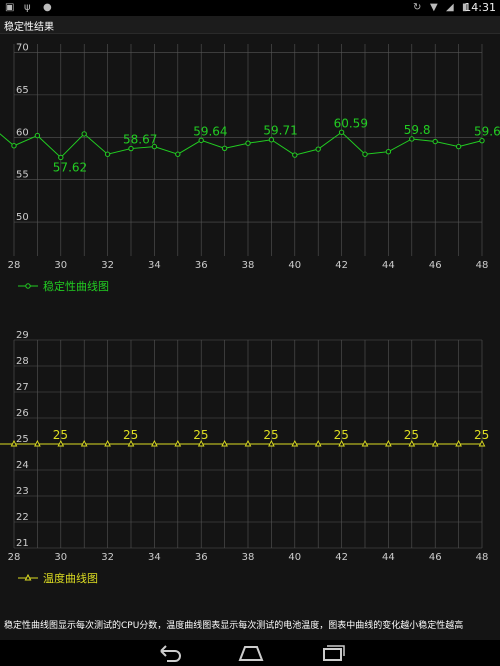 This screenshot has width=500, height=666. What do you see at coordinates (22, 387) in the screenshot?
I see `temperature-y-tick-label: 27` at bounding box center [22, 387].